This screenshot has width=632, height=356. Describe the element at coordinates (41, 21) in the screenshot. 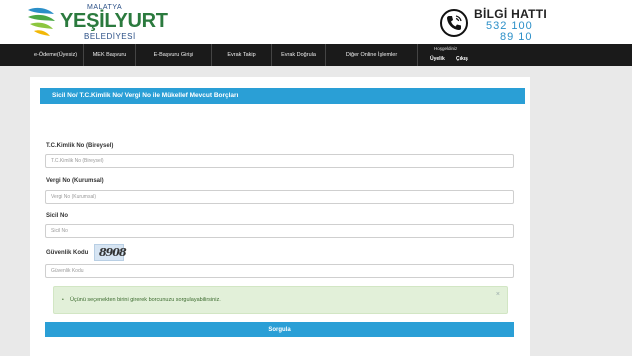

I see `leaf-logo-icon` at that location.